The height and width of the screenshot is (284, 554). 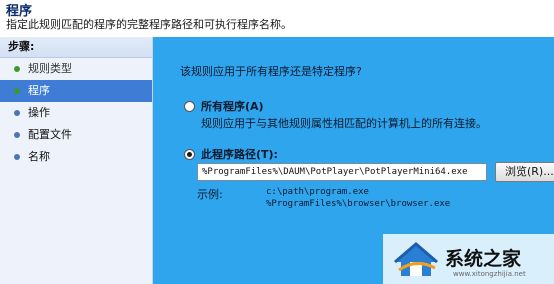 What do you see at coordinates (76, 47) in the screenshot?
I see `steps-header: 步骤:` at bounding box center [76, 47].